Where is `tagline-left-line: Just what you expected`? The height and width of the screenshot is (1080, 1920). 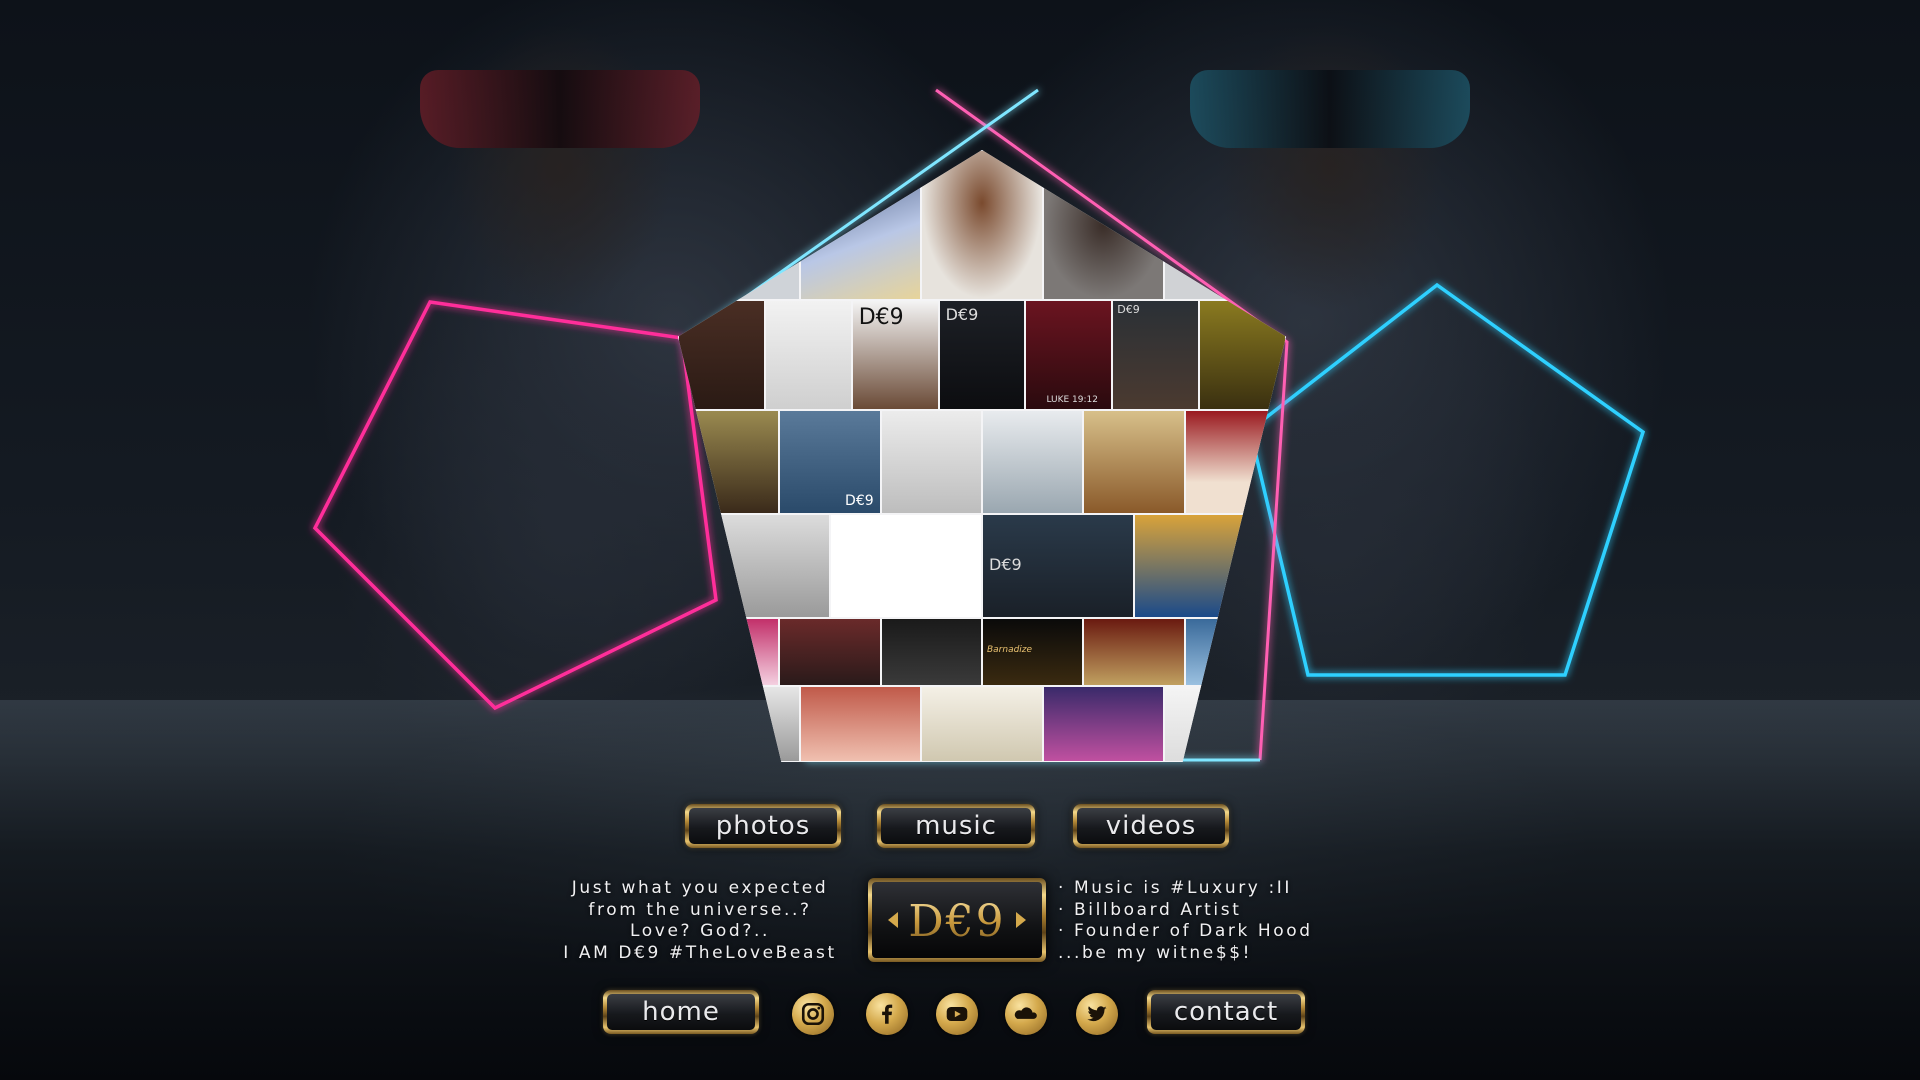
tagline-left-line: Just what you expected is located at coordinates (700, 888).